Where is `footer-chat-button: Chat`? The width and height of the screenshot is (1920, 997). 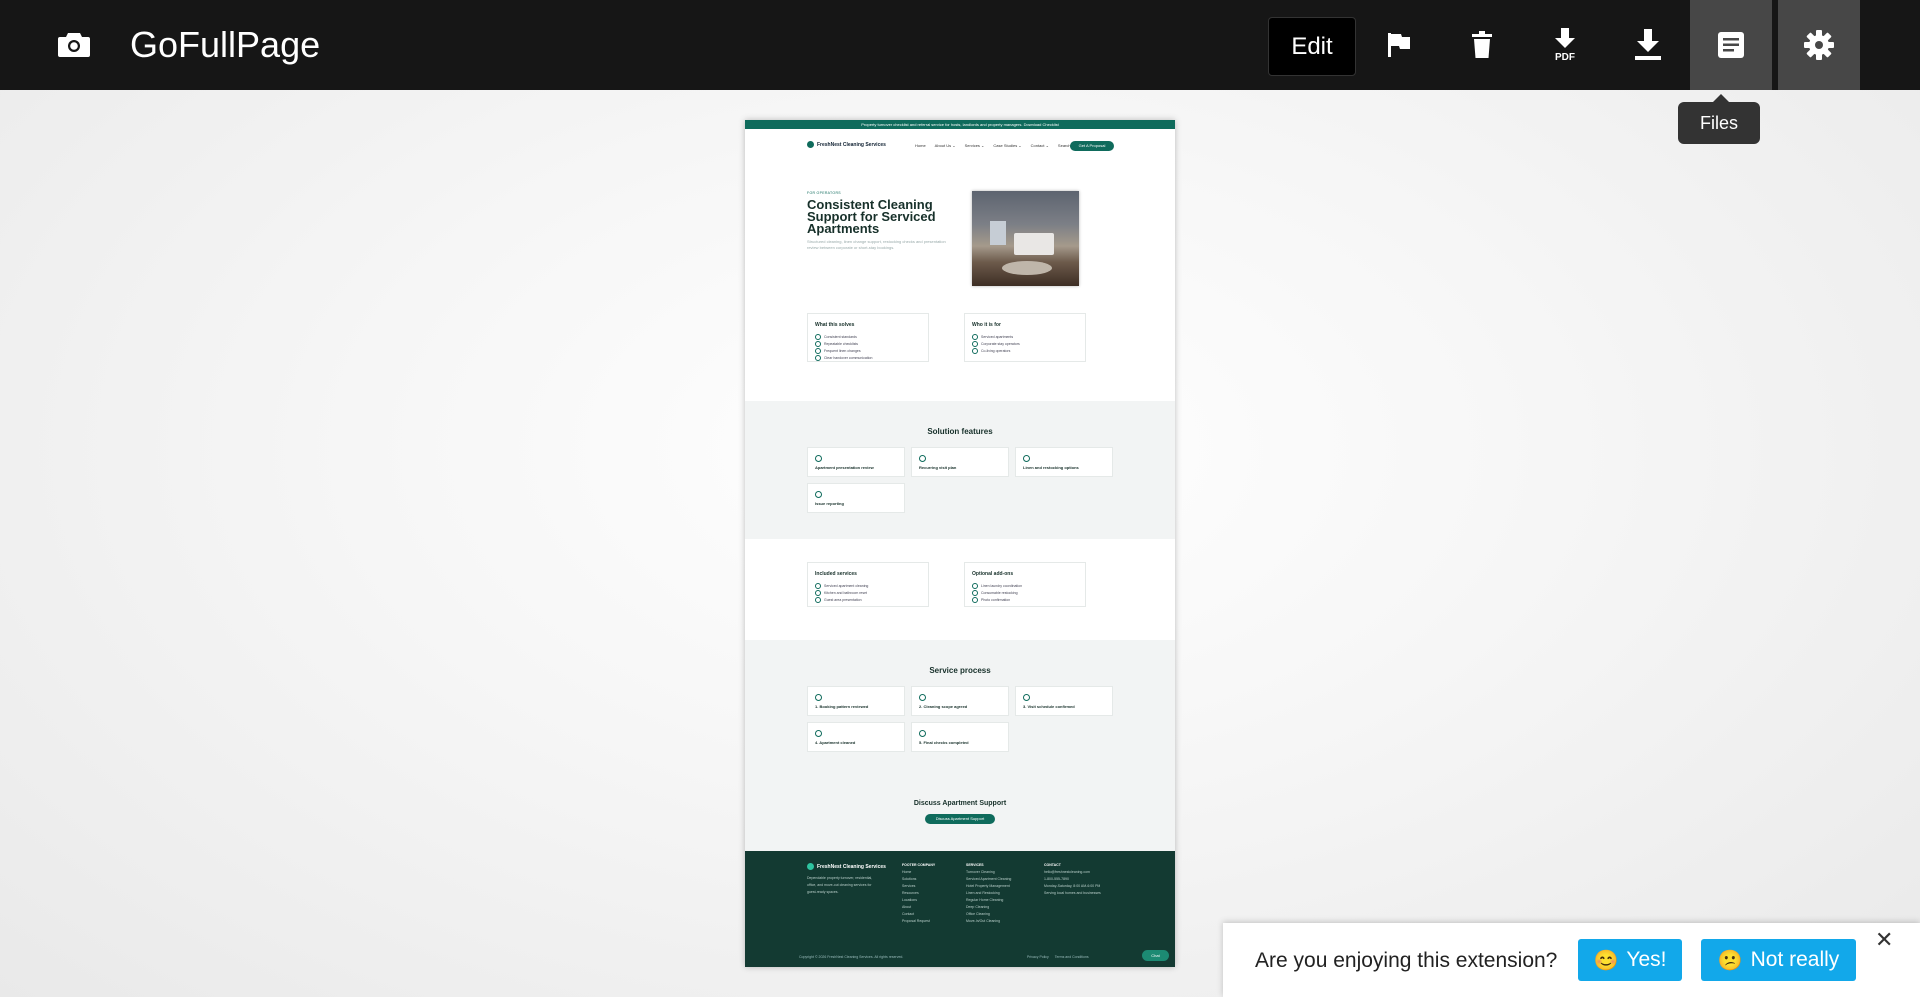 footer-chat-button: Chat is located at coordinates (1155, 955).